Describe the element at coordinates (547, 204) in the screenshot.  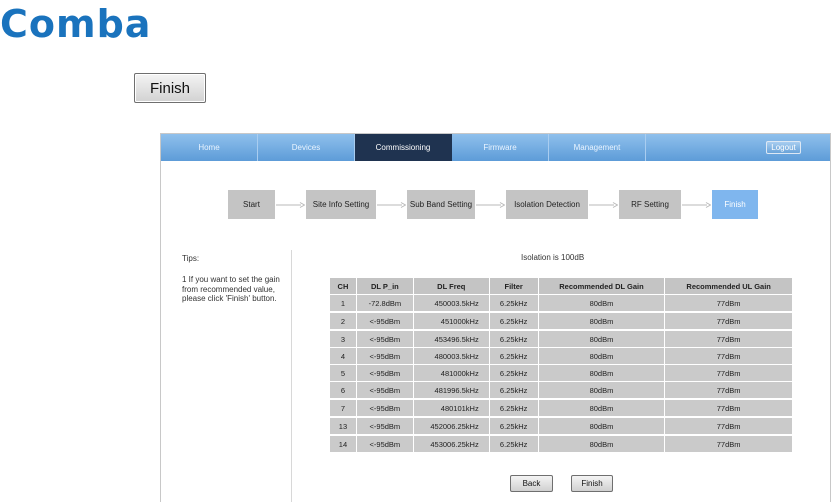
I see `step-isolation-detection: Isolation Detection` at that location.